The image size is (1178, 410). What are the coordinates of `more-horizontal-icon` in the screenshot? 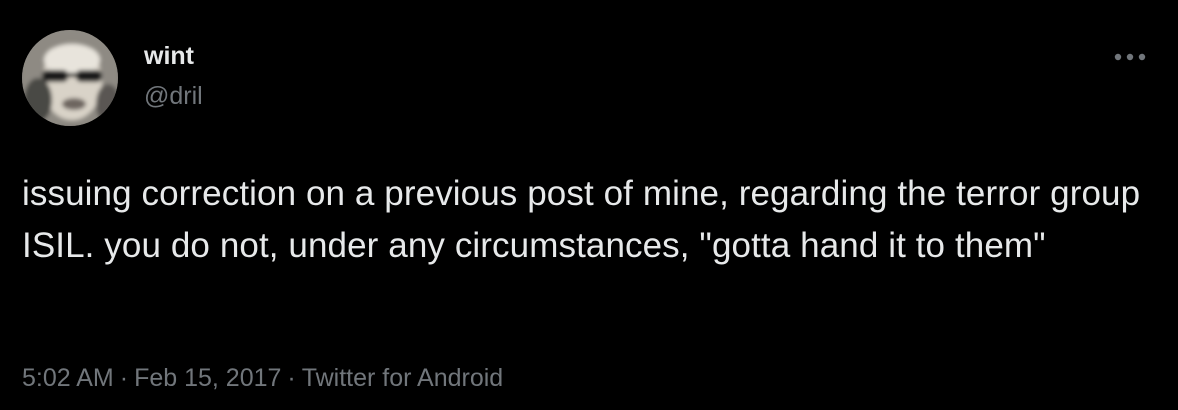 It's located at (1130, 57).